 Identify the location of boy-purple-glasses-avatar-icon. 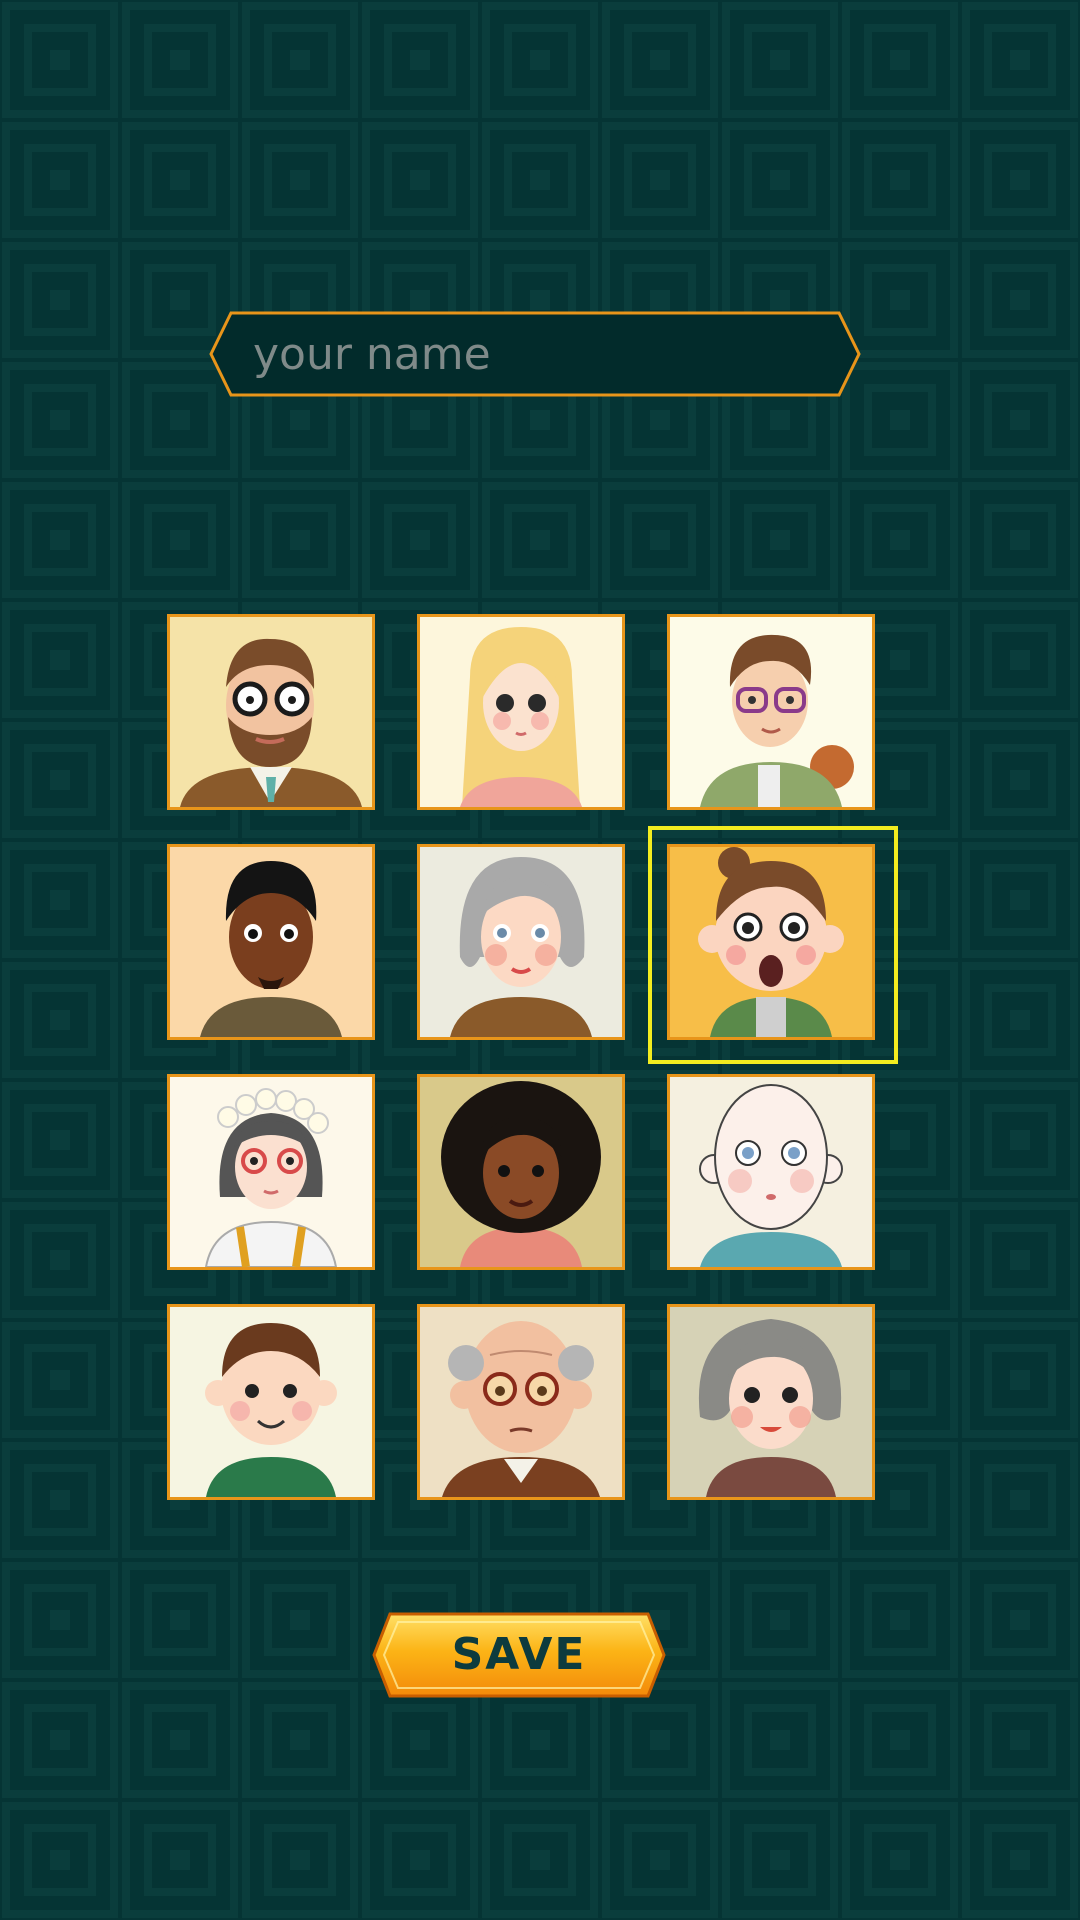
(771, 712).